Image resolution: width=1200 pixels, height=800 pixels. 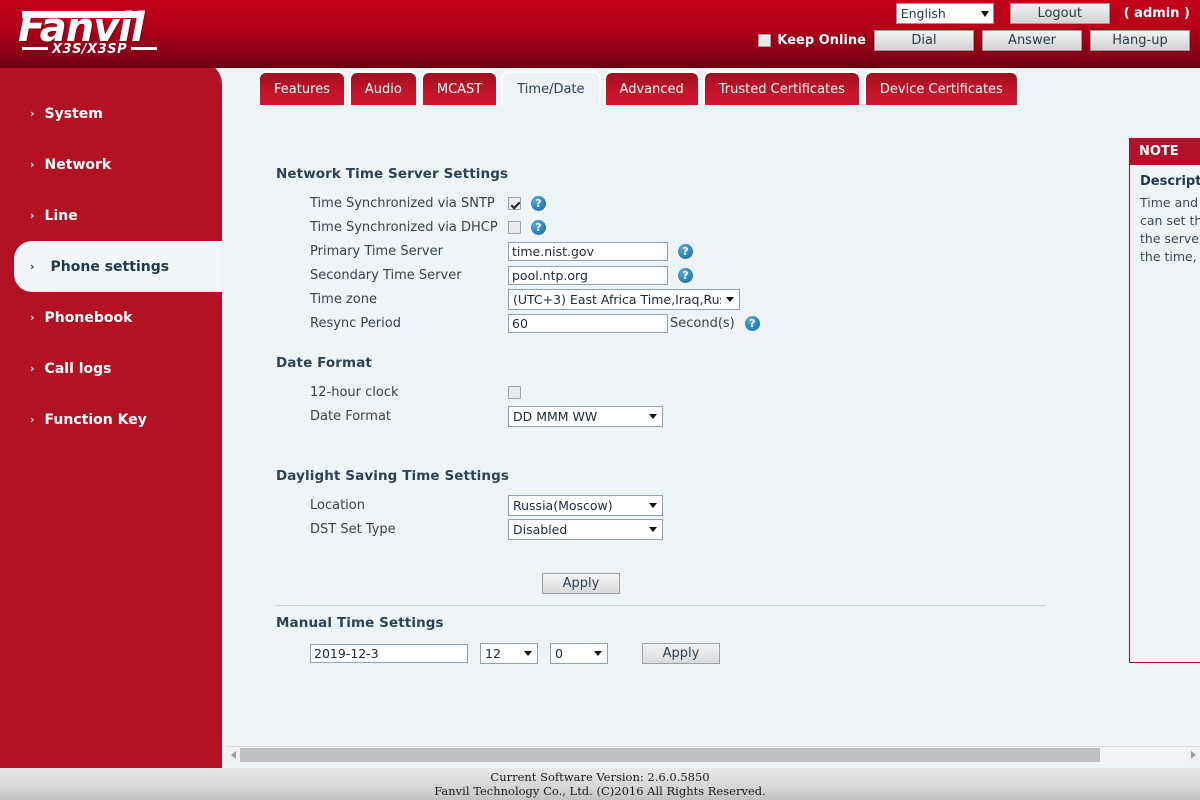 I want to click on dst-set-type-select: Disabled, so click(x=585, y=529).